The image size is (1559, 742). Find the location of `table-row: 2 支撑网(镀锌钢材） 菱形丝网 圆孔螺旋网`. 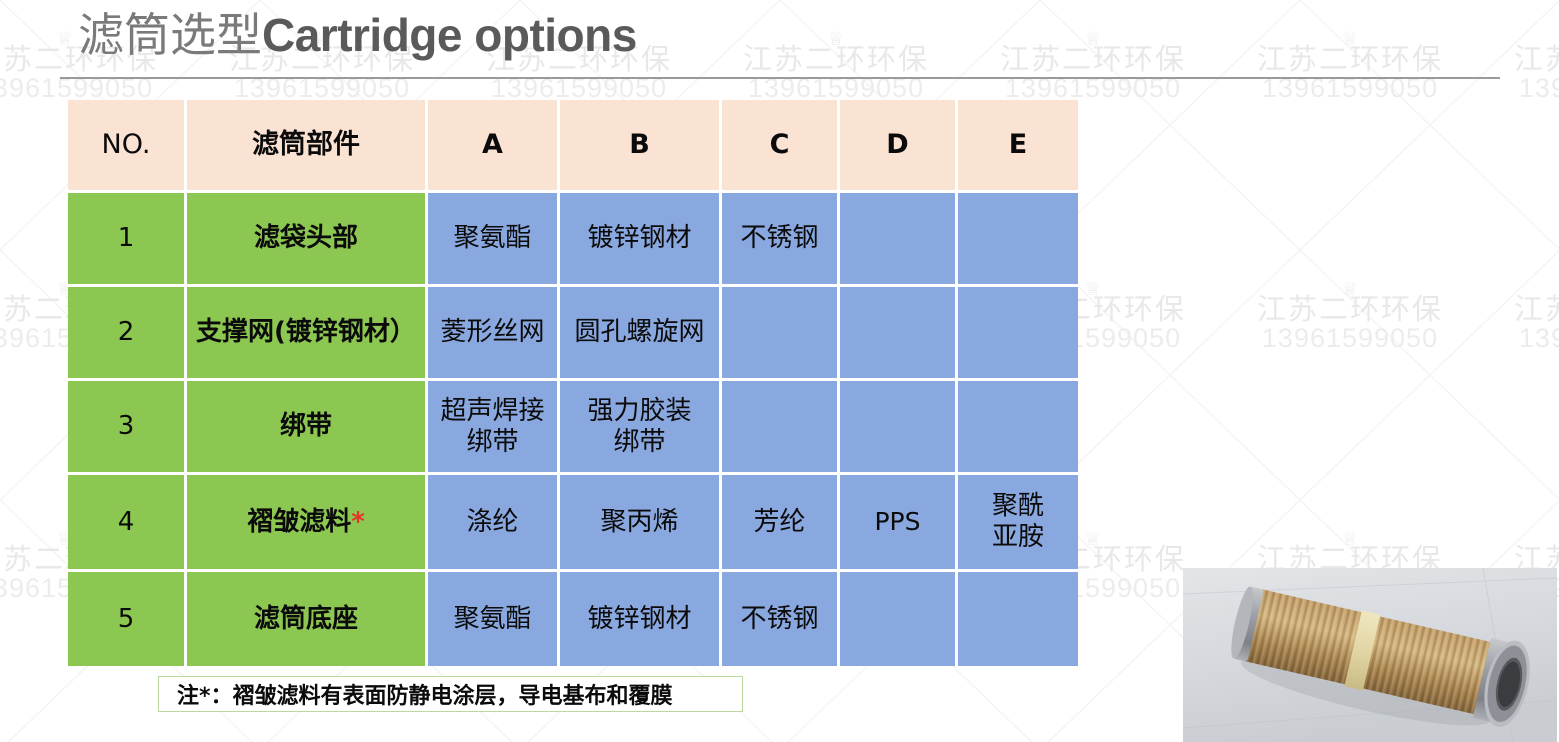

table-row: 2 支撑网(镀锌钢材） 菱形丝网 圆孔螺旋网 is located at coordinates (573, 334).